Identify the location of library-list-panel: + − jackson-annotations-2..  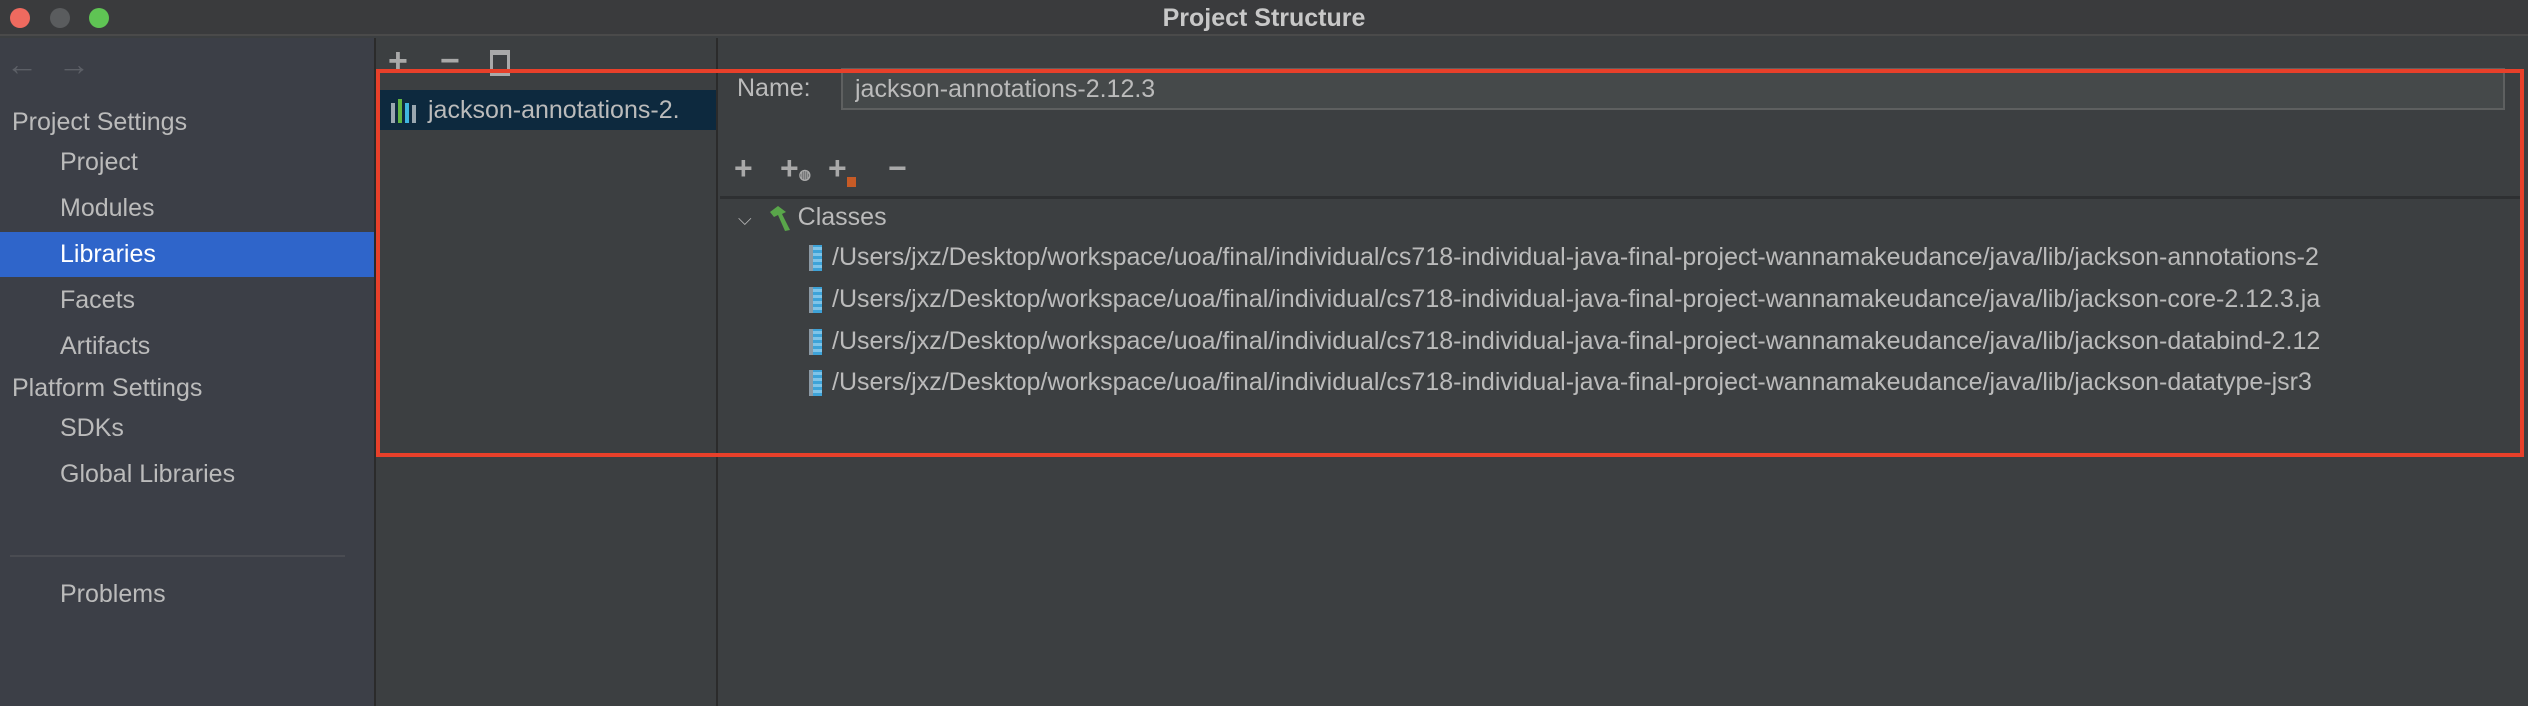
(546, 372).